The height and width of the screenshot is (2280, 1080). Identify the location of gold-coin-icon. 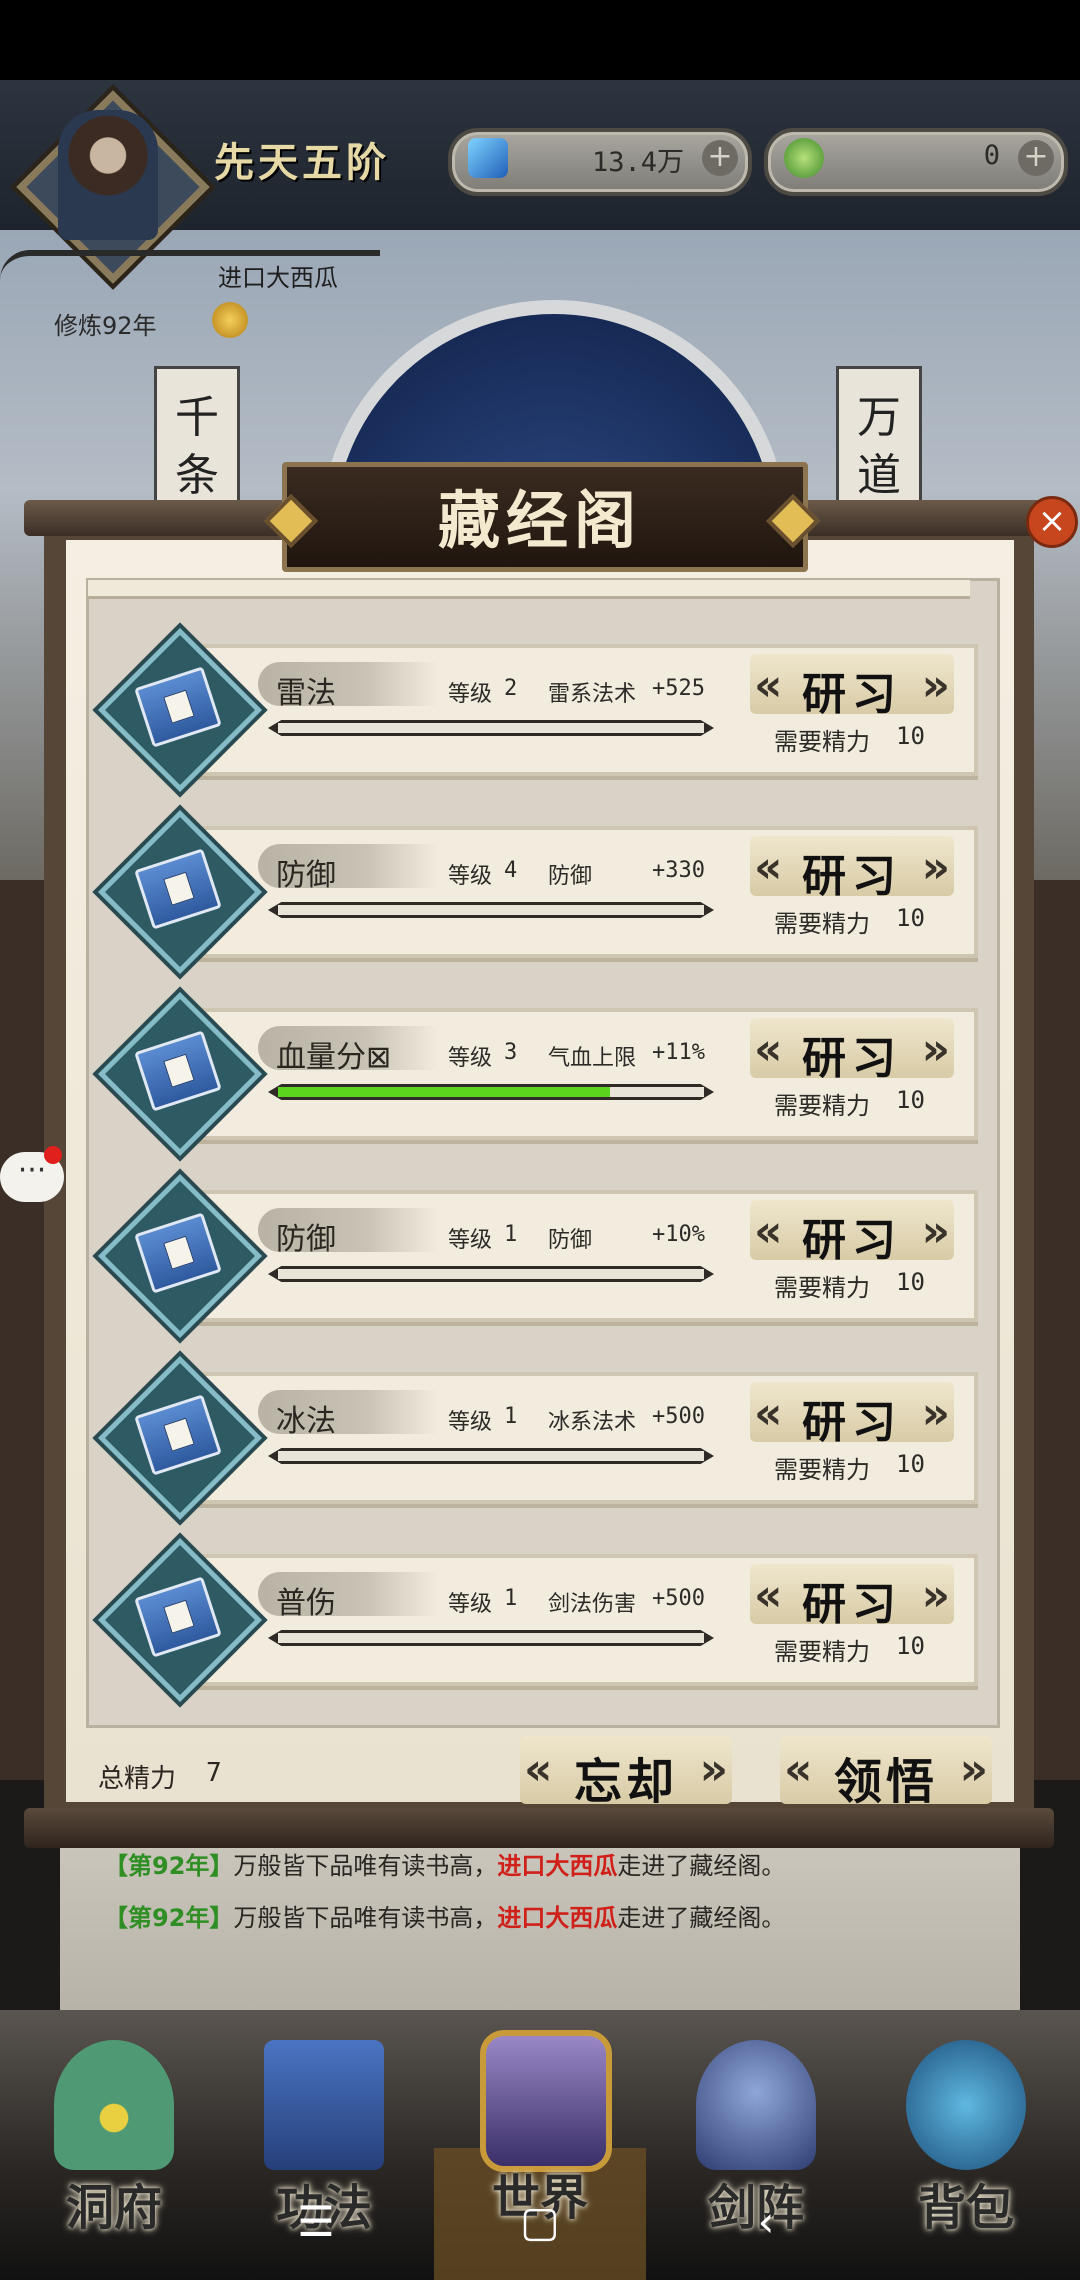
(230, 320).